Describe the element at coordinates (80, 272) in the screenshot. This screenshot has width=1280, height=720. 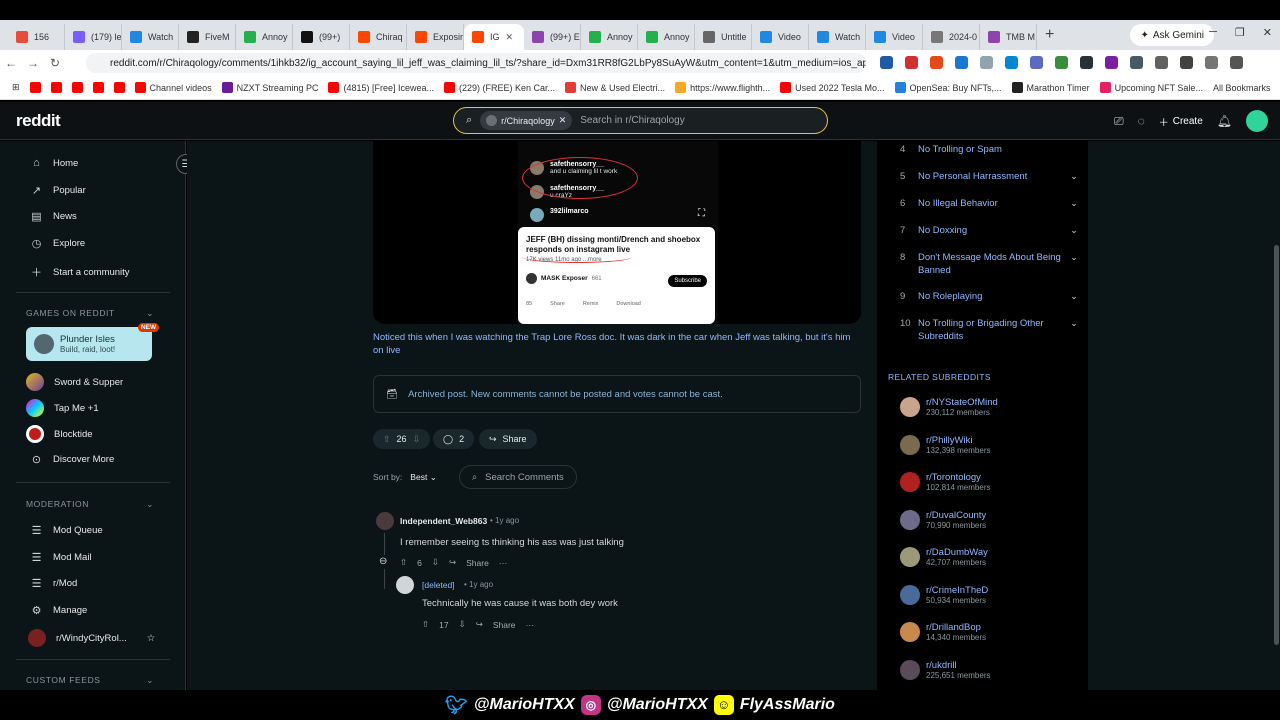
I see `nav-start-community: ＋ Start a community` at that location.